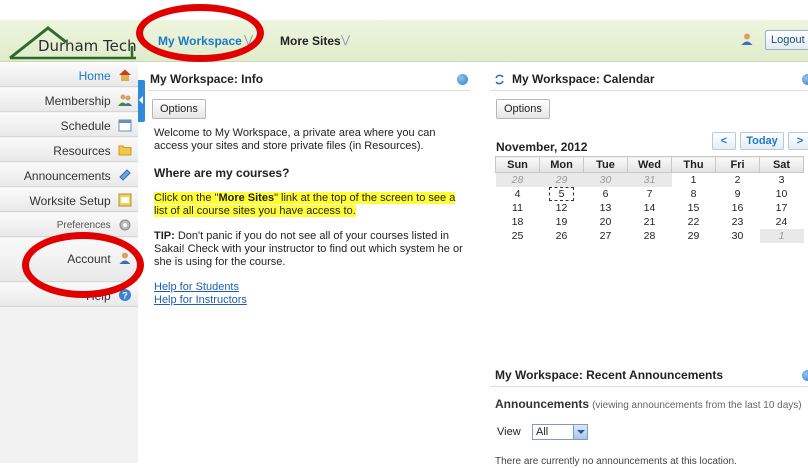 Image resolution: width=808 pixels, height=468 pixels. What do you see at coordinates (125, 175) in the screenshot?
I see `announcements-icon` at bounding box center [125, 175].